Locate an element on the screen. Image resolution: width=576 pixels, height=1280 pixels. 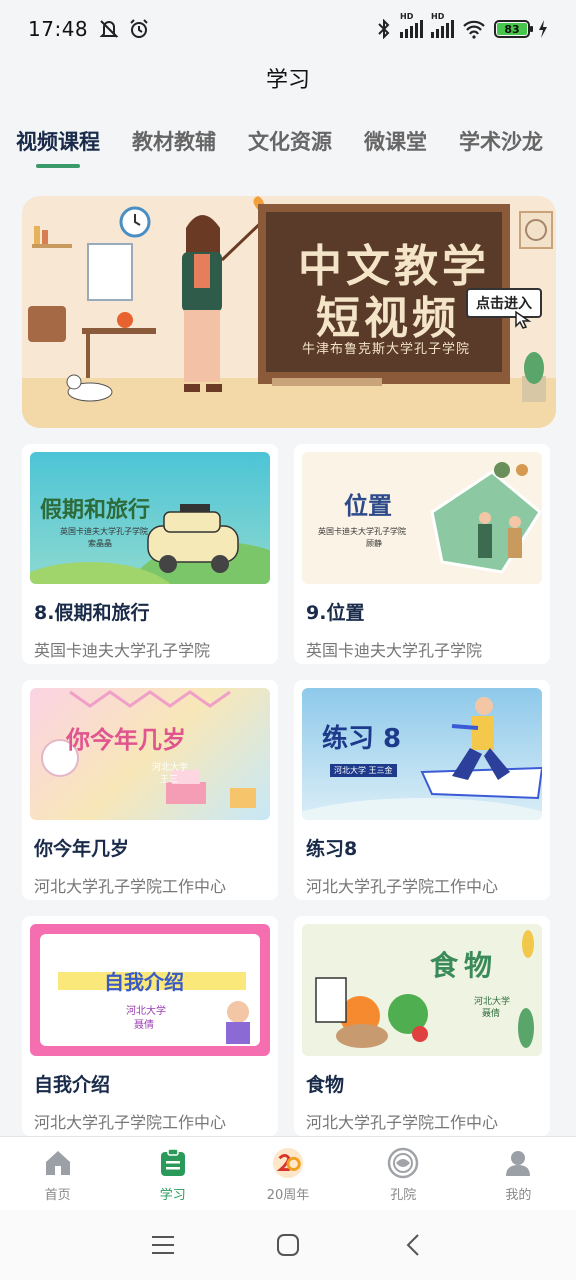
course-title: 8.假期和旅行 is located at coordinates (92, 613).